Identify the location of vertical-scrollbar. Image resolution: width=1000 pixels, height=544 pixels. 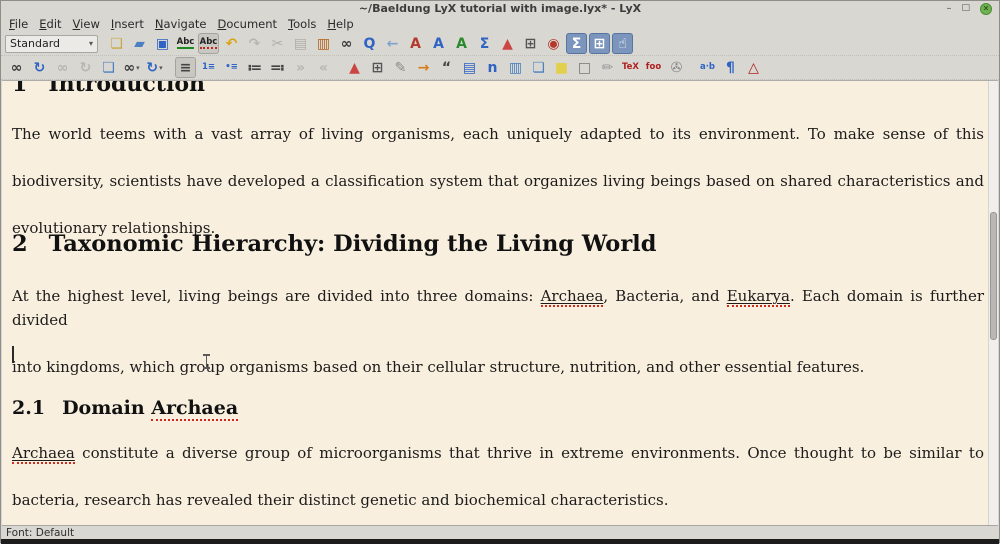
(993, 303).